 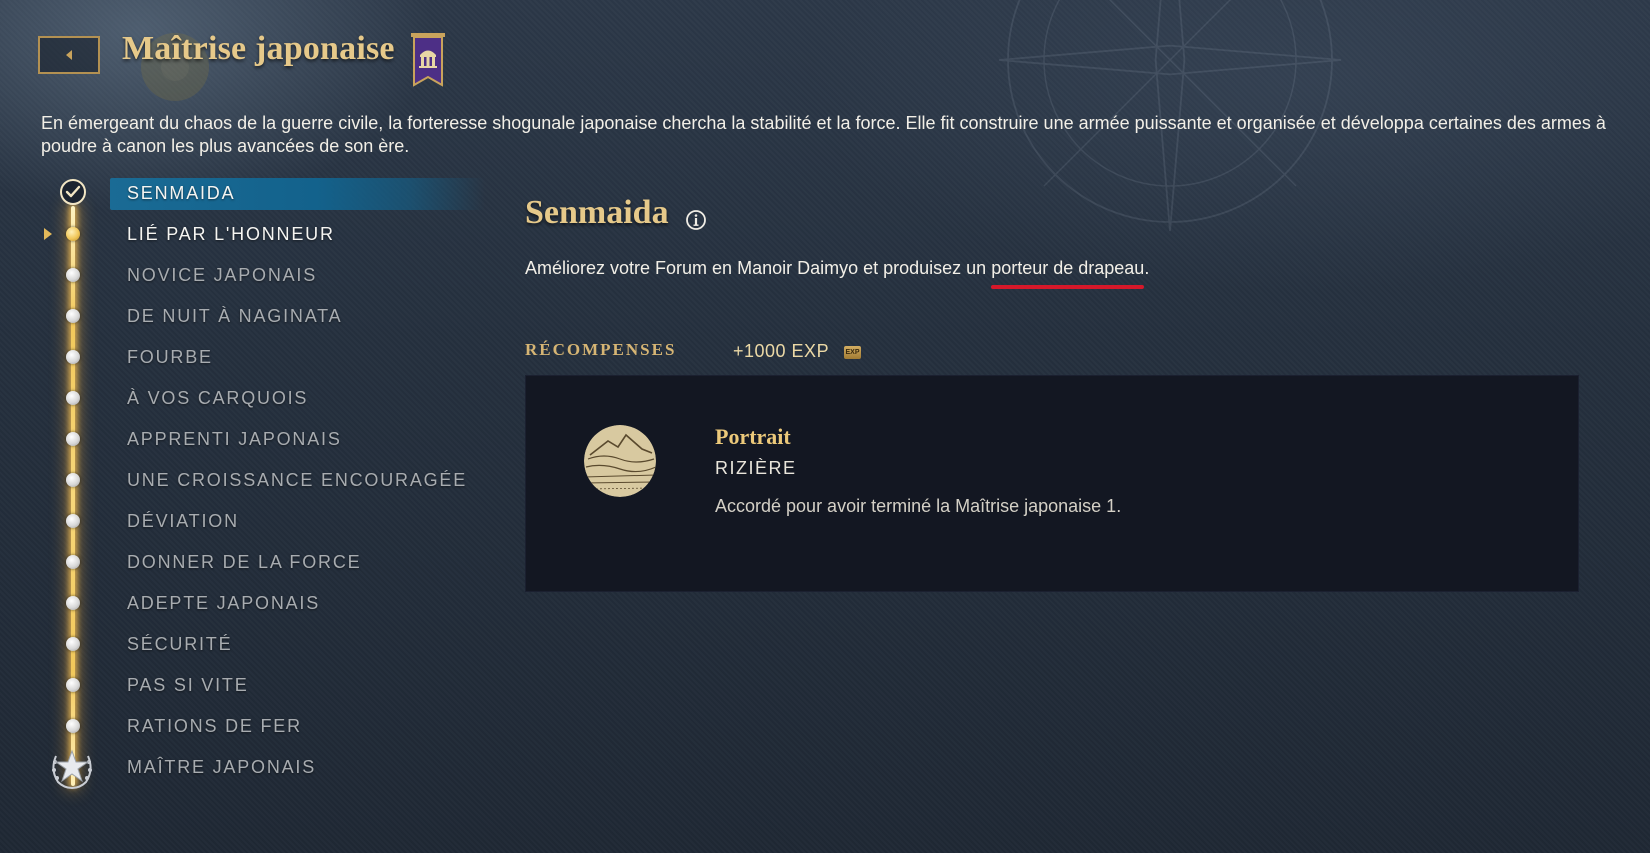 What do you see at coordinates (73, 192) in the screenshot?
I see `check-circle-icon` at bounding box center [73, 192].